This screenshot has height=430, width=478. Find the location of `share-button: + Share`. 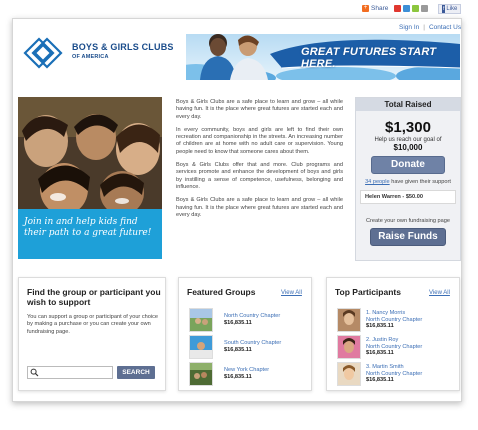

share-button: + Share is located at coordinates (375, 8).